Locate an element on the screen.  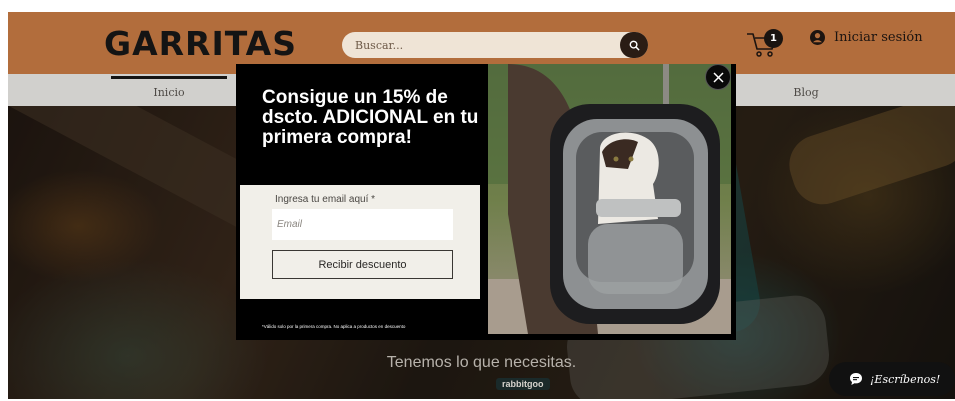
chat-bubble-icon is located at coordinates (856, 379).